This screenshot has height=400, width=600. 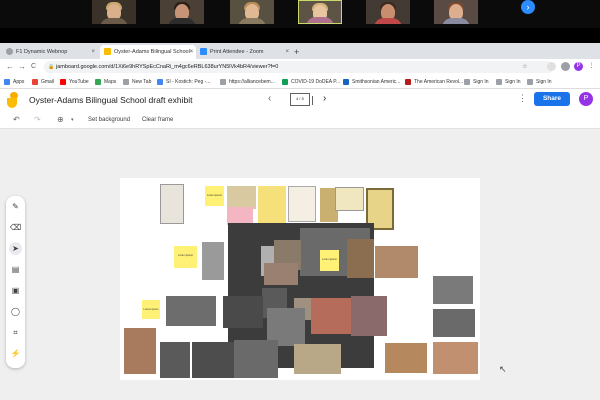 I want to click on bookmark-item: Maps, so click(x=105, y=82).